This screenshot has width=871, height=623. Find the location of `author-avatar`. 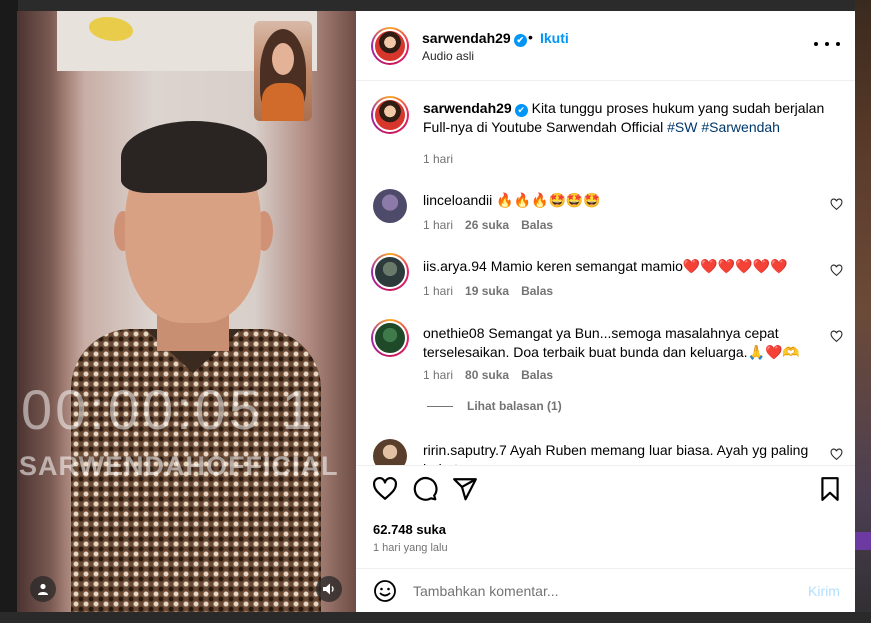

author-avatar is located at coordinates (390, 46).